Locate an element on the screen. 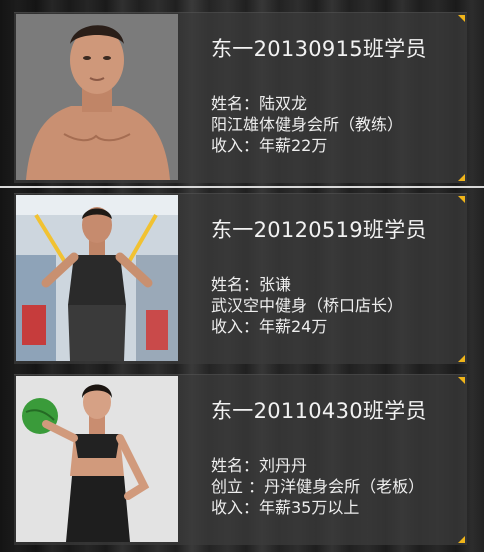  card-title: 东一20110430班学员 is located at coordinates (319, 411).